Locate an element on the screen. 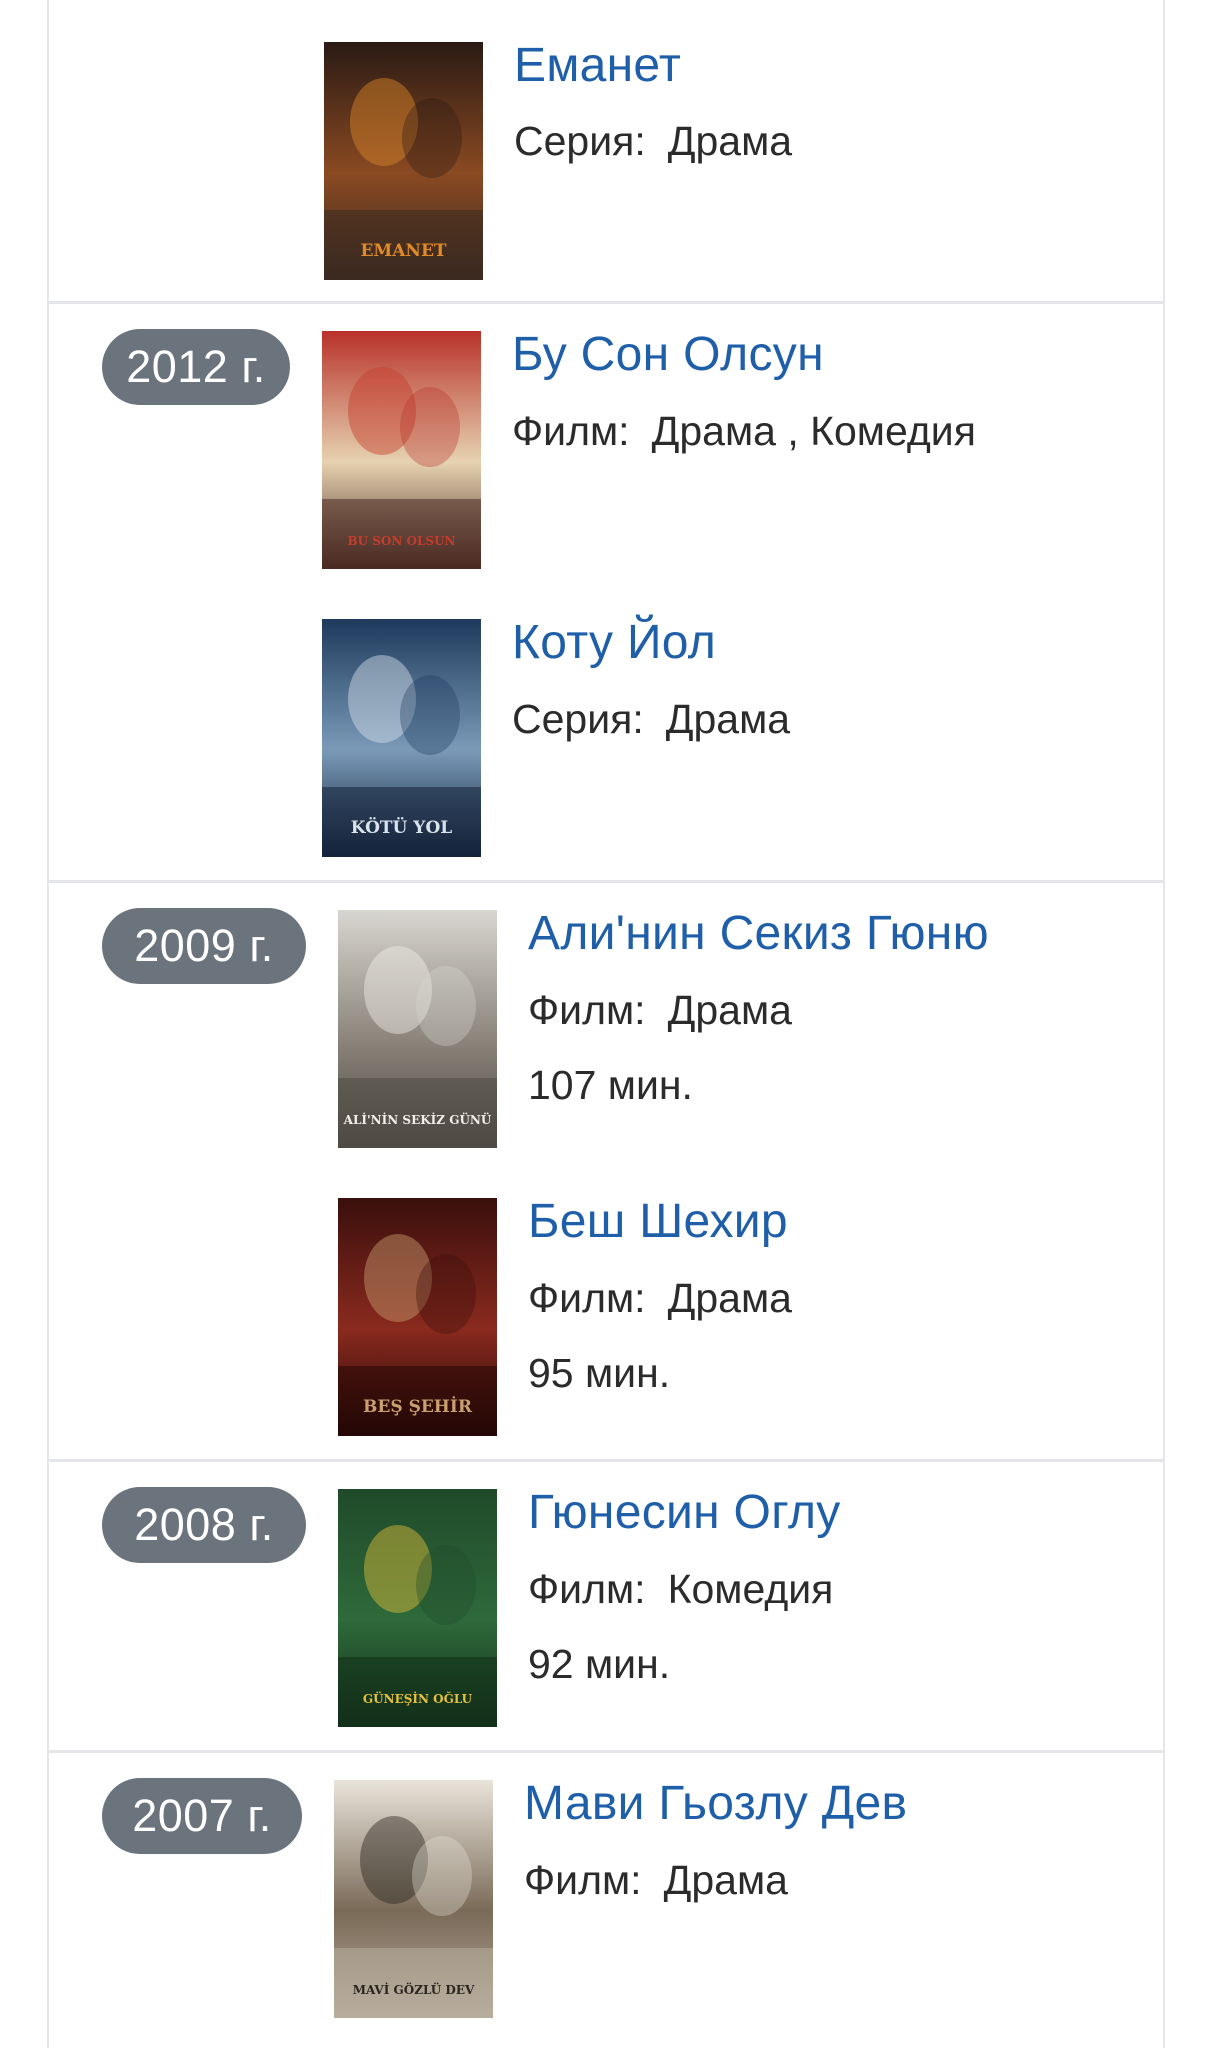 Image resolution: width=1216 pixels, height=2048 pixels. poster-title-lettering: ALİ'NİN SEKİZ GÜNÜ is located at coordinates (417, 1119).